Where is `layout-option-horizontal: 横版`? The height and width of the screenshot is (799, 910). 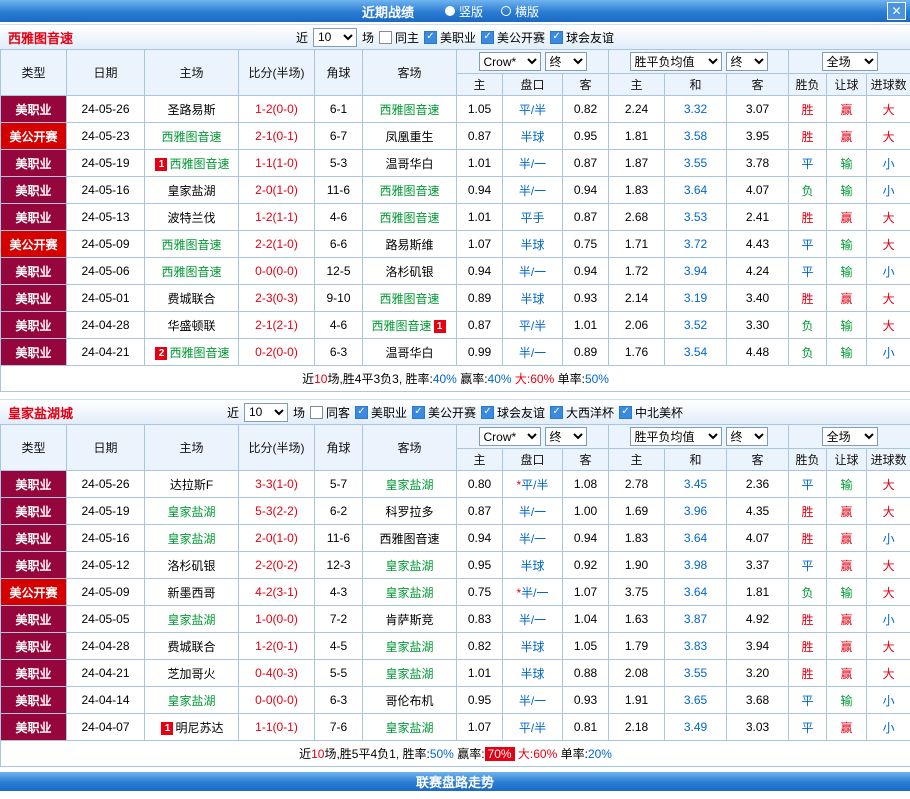 layout-option-horizontal: 横版 is located at coordinates (520, 11).